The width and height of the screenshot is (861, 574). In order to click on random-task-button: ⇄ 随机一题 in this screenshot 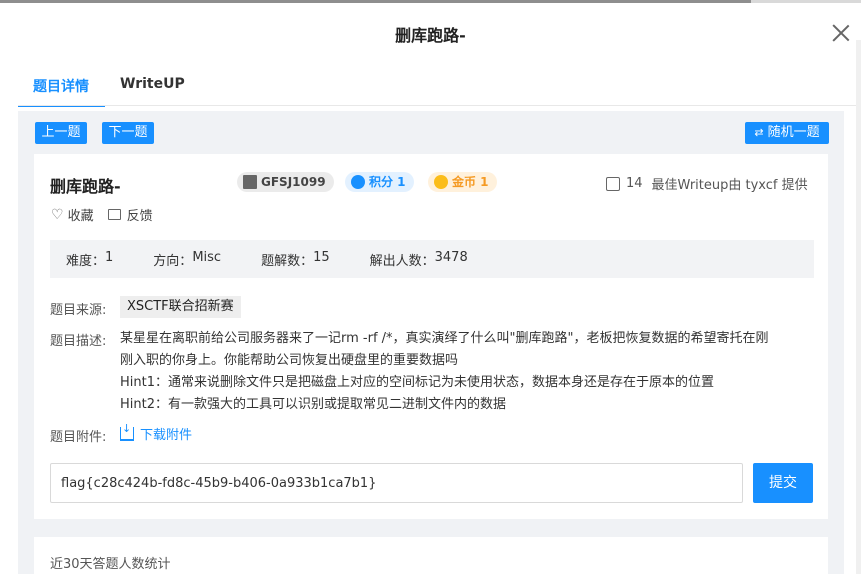, I will do `click(787, 133)`.